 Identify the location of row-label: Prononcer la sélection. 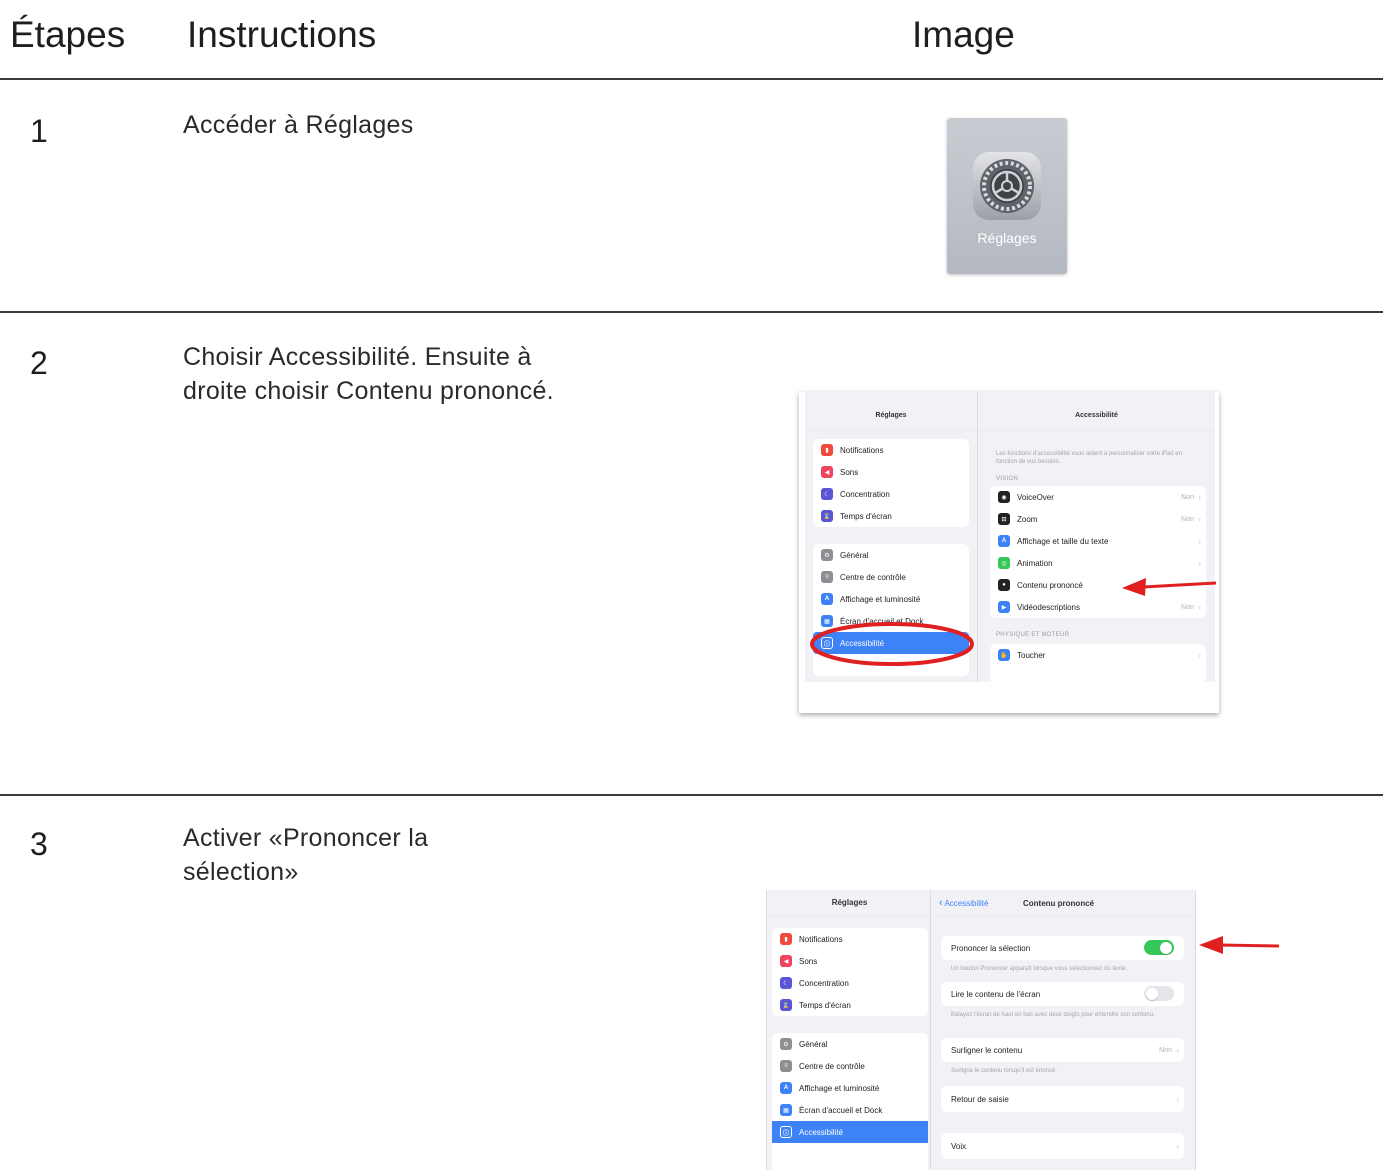
(991, 948).